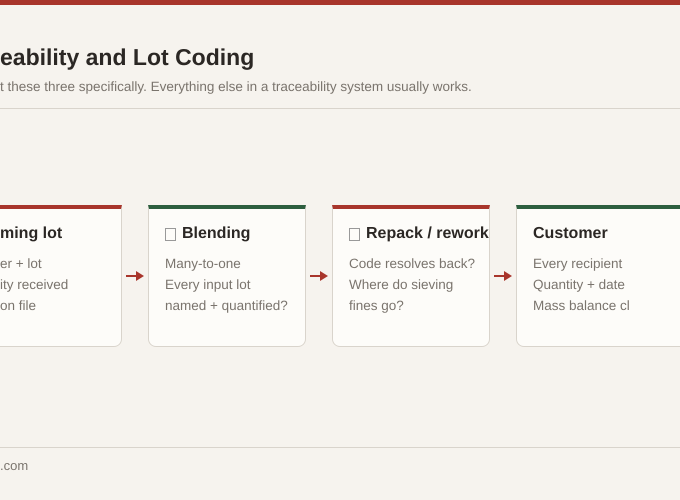 Image resolution: width=680 pixels, height=500 pixels. I want to click on card-title: Blending, so click(216, 234).